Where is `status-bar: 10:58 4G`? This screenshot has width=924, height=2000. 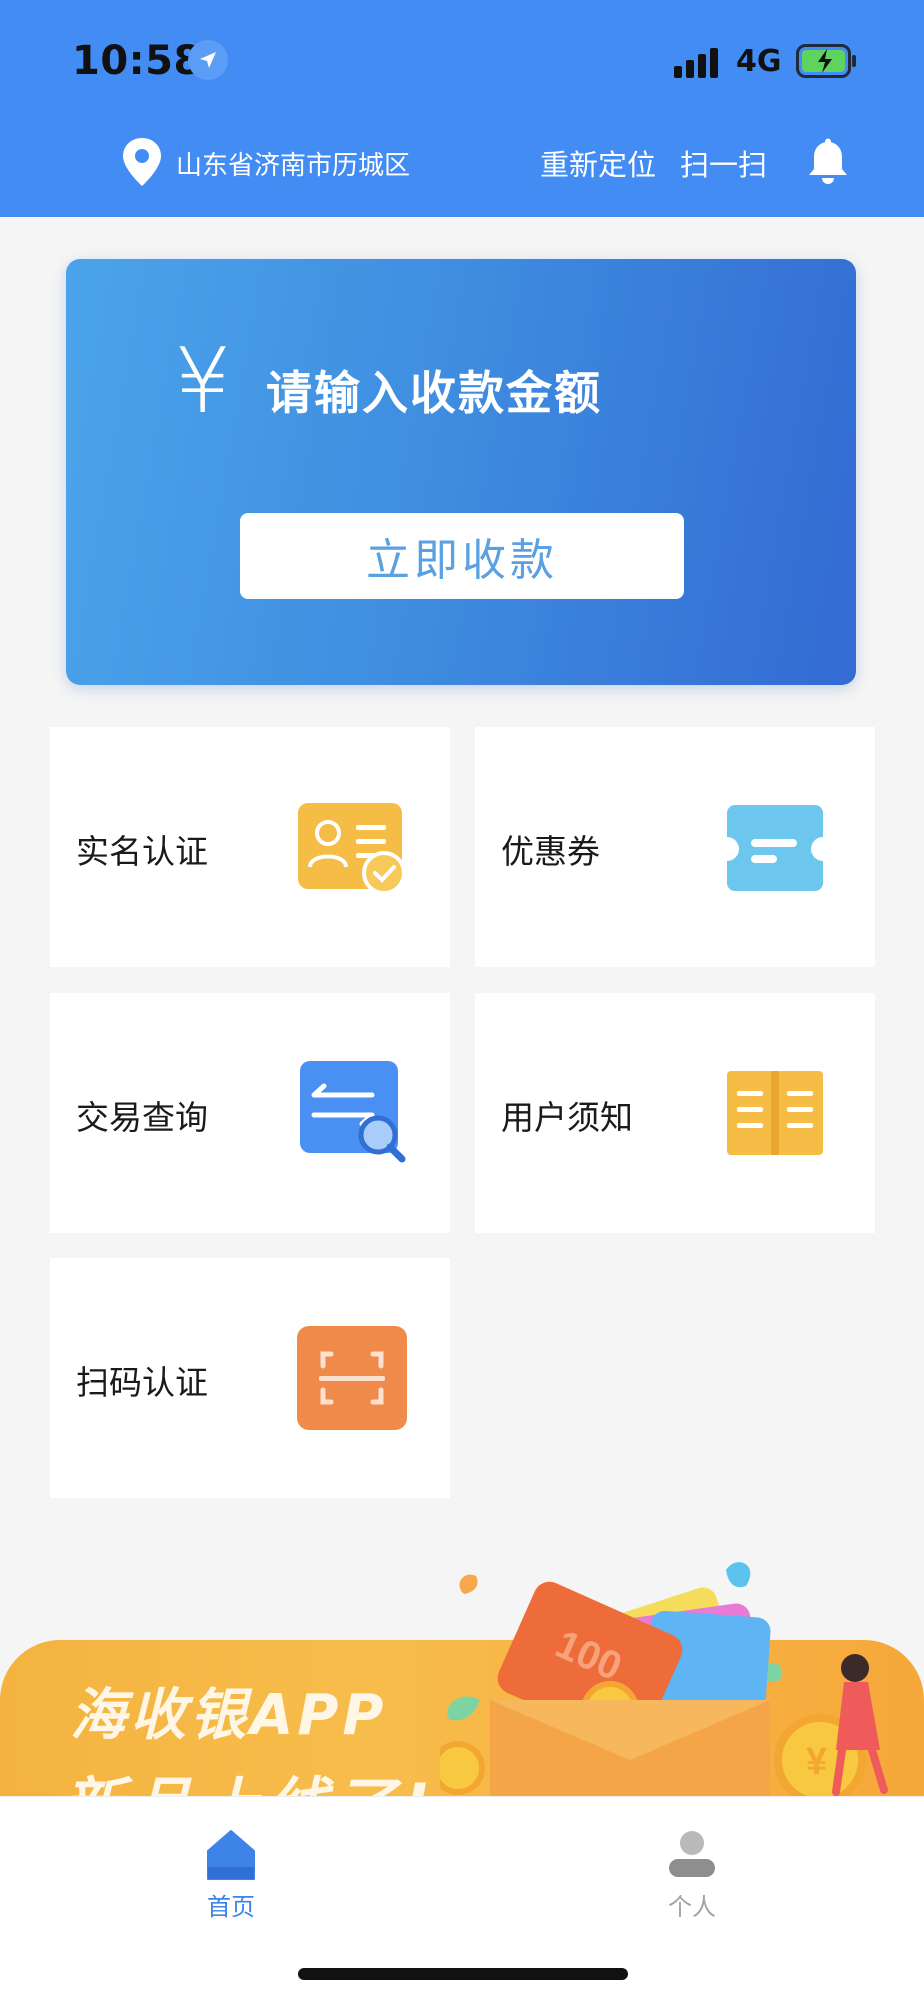
status-bar: 10:58 4G is located at coordinates (462, 60).